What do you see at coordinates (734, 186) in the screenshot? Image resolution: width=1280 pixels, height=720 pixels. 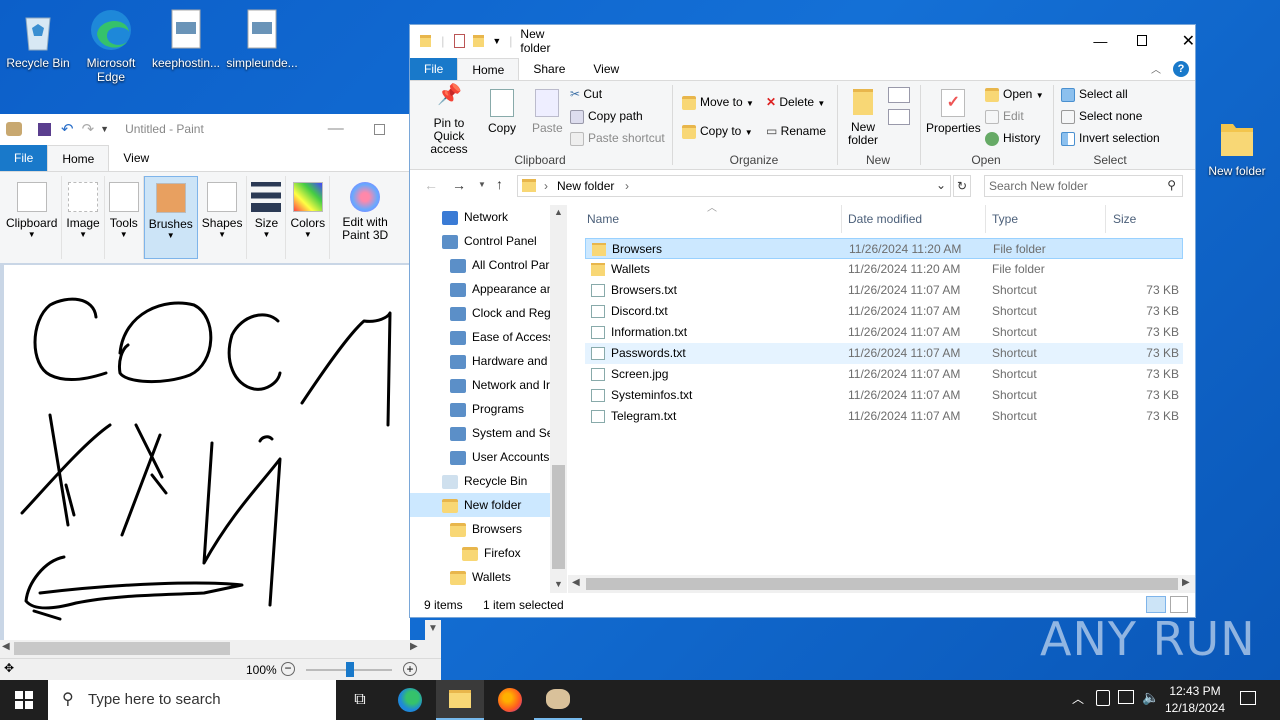 I see `address-bar: › New folder › ⌄` at bounding box center [734, 186].